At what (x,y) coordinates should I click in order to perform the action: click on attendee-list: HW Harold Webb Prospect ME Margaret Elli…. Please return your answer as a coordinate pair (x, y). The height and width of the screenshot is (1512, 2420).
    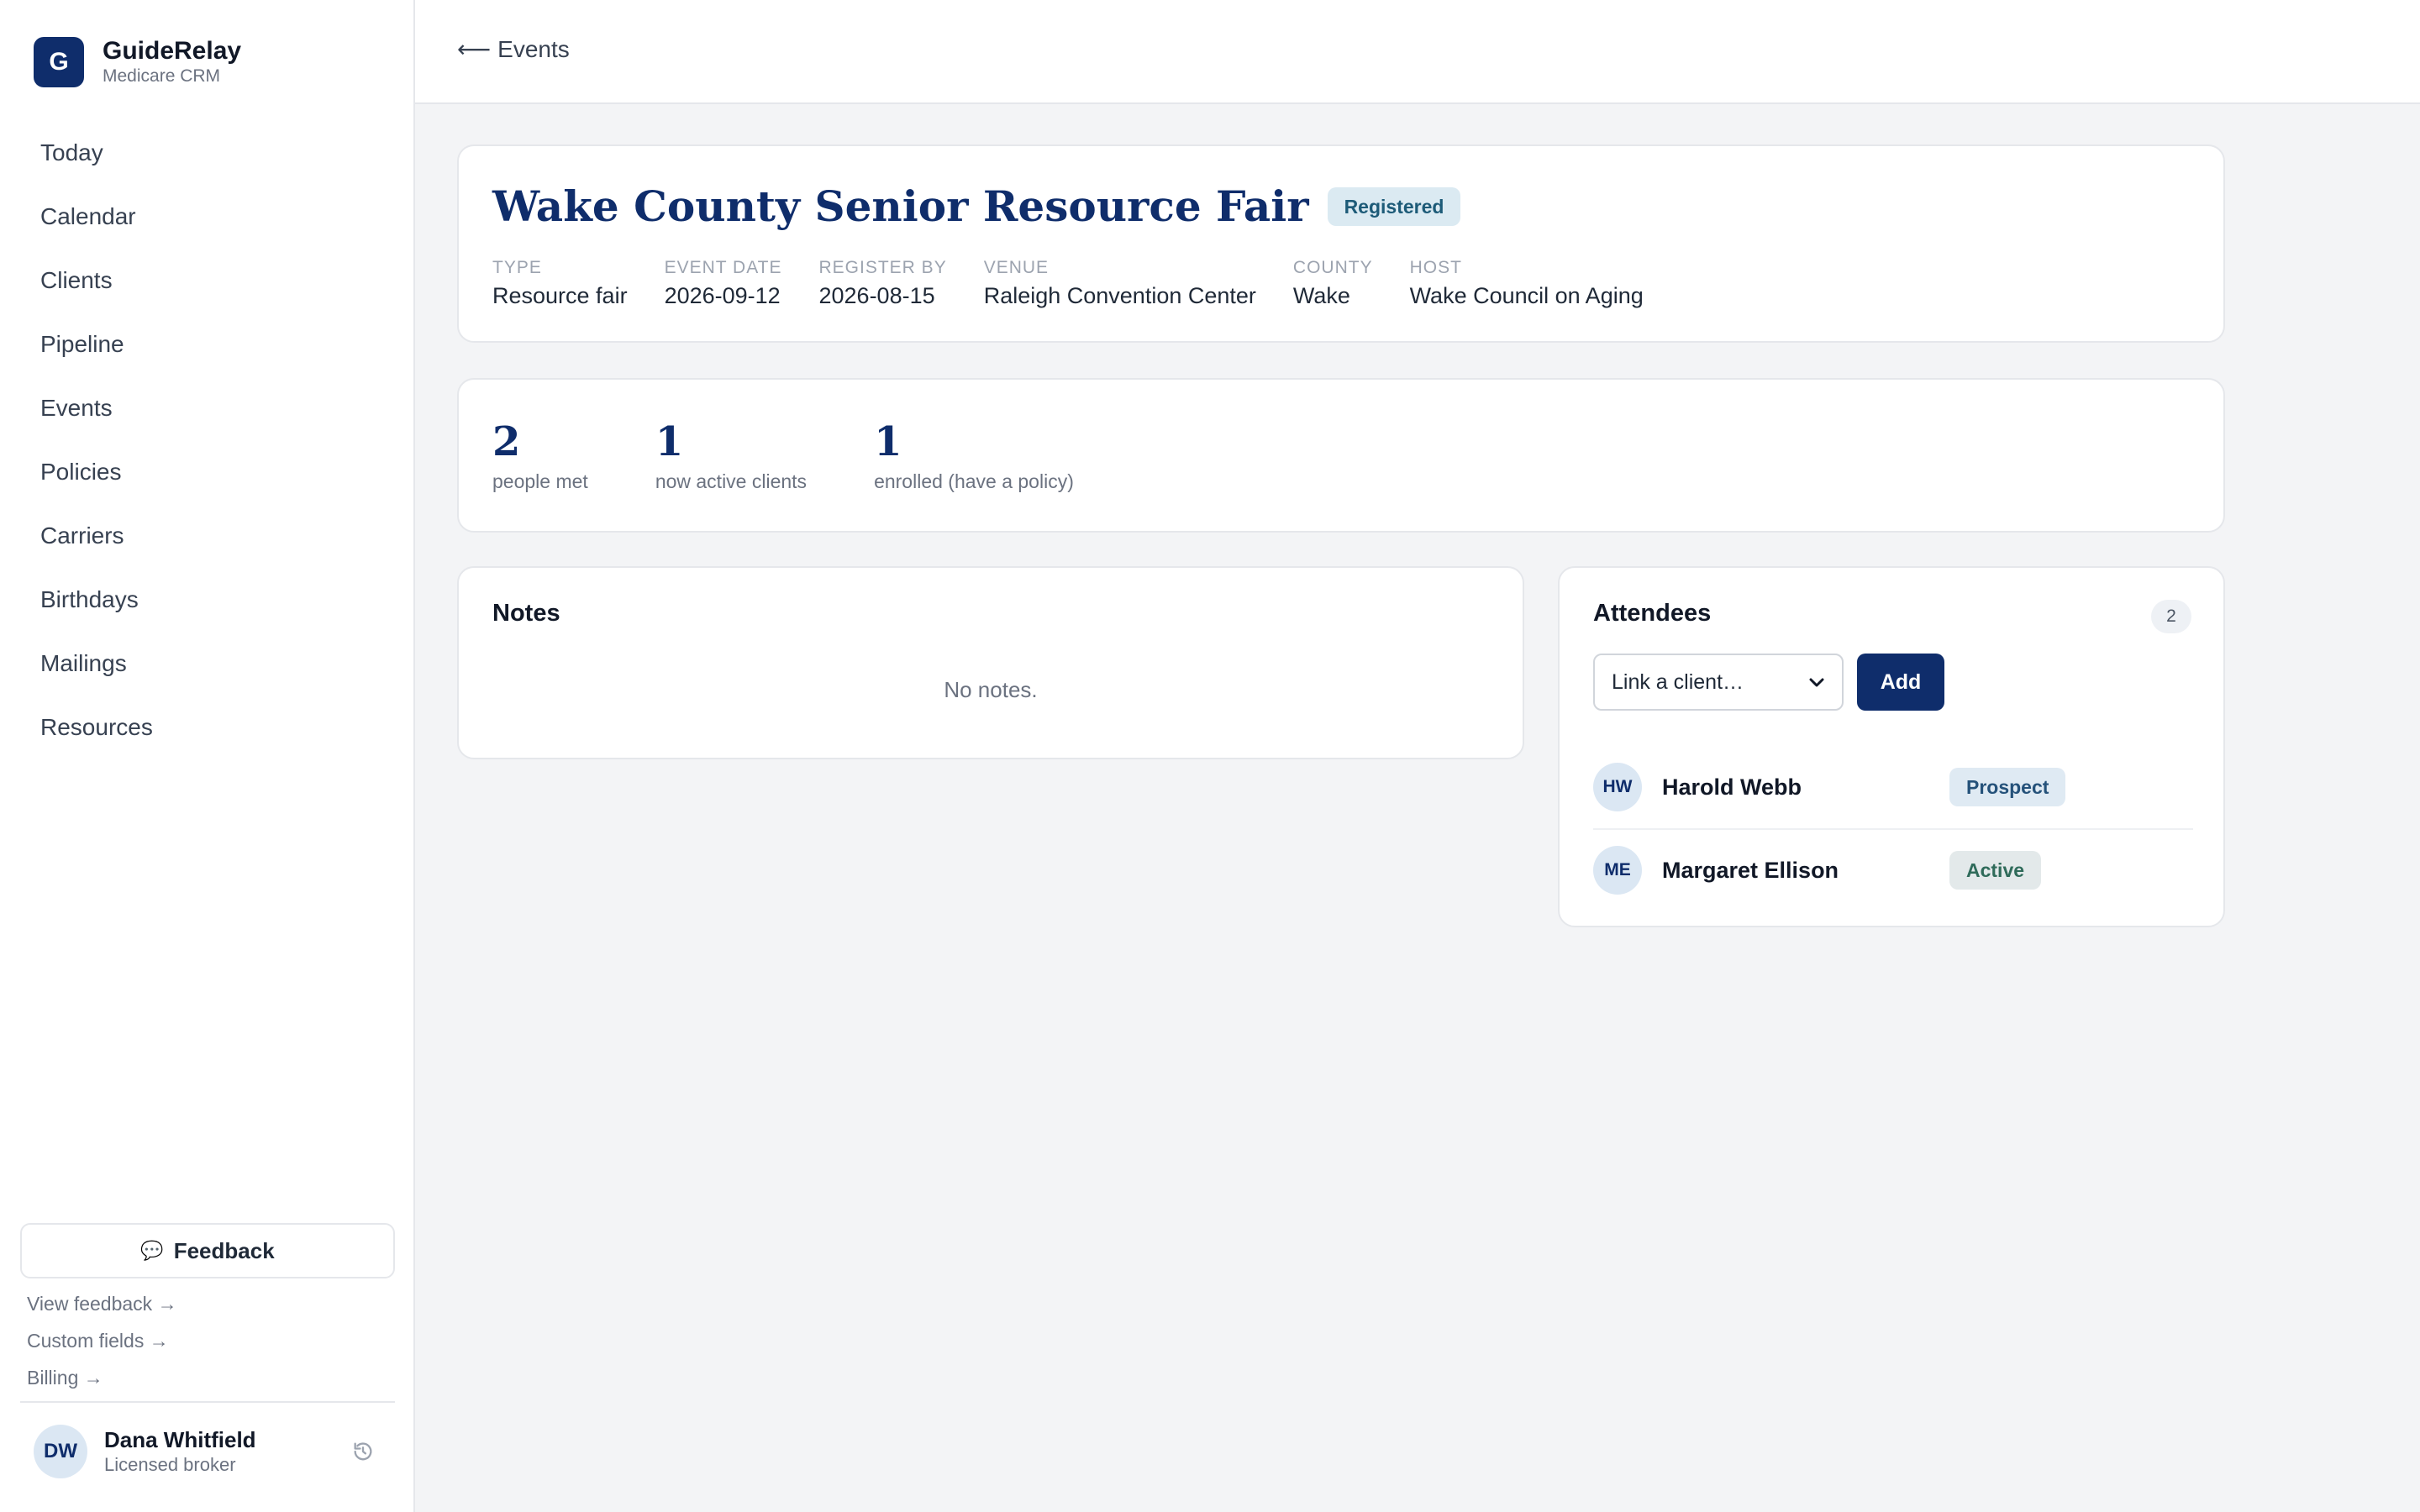
    Looking at the image, I should click on (1893, 828).